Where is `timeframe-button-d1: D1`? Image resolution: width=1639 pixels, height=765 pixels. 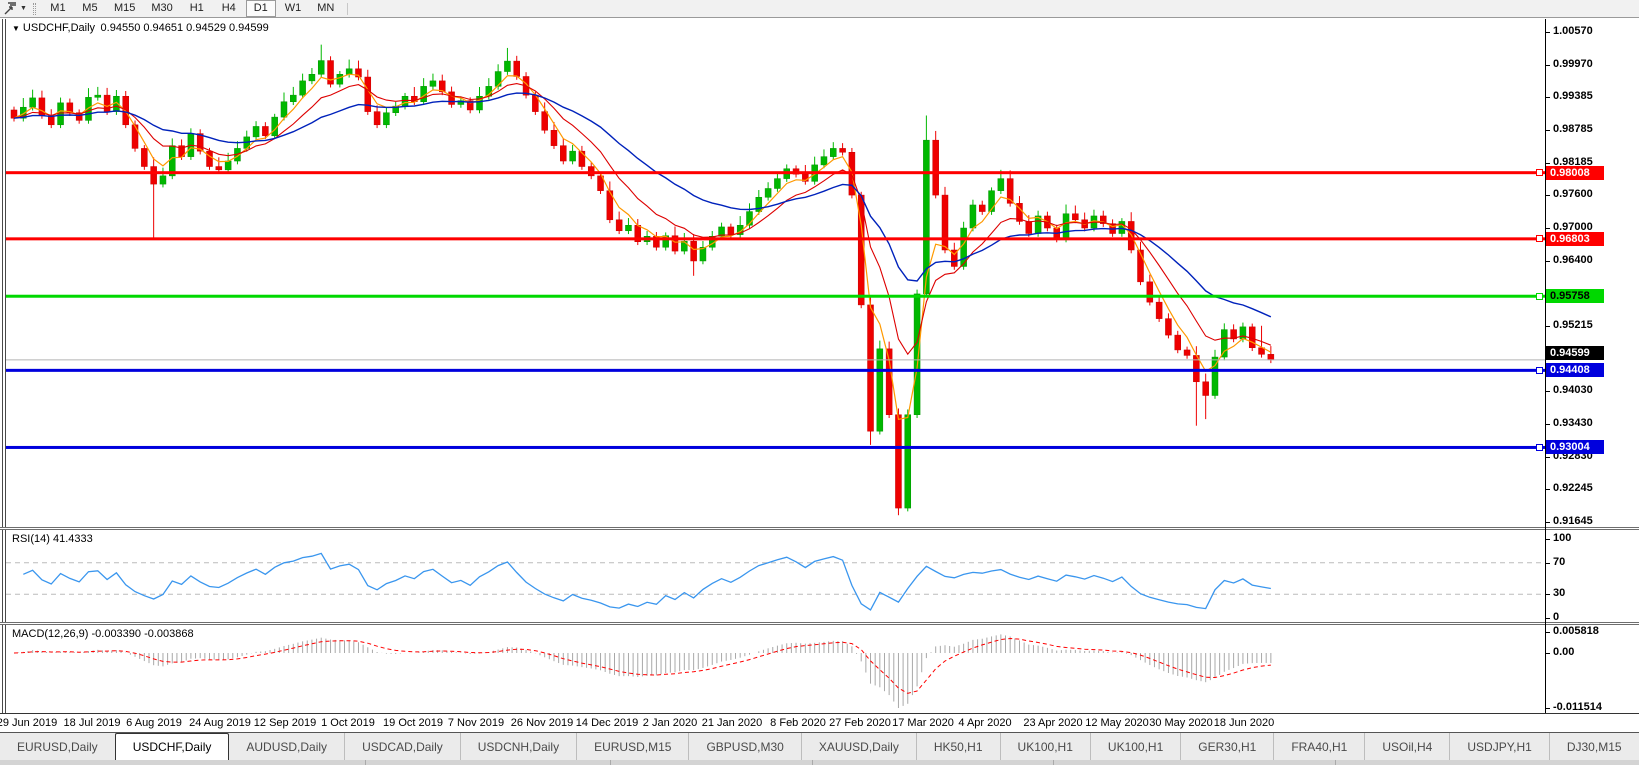 timeframe-button-d1: D1 is located at coordinates (260, 8).